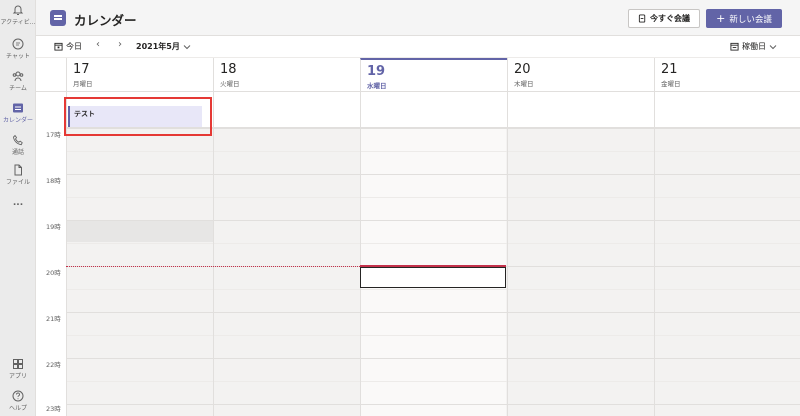  Describe the element at coordinates (139, 75) in the screenshot. I see `day-header-17: 17 月曜日` at that location.